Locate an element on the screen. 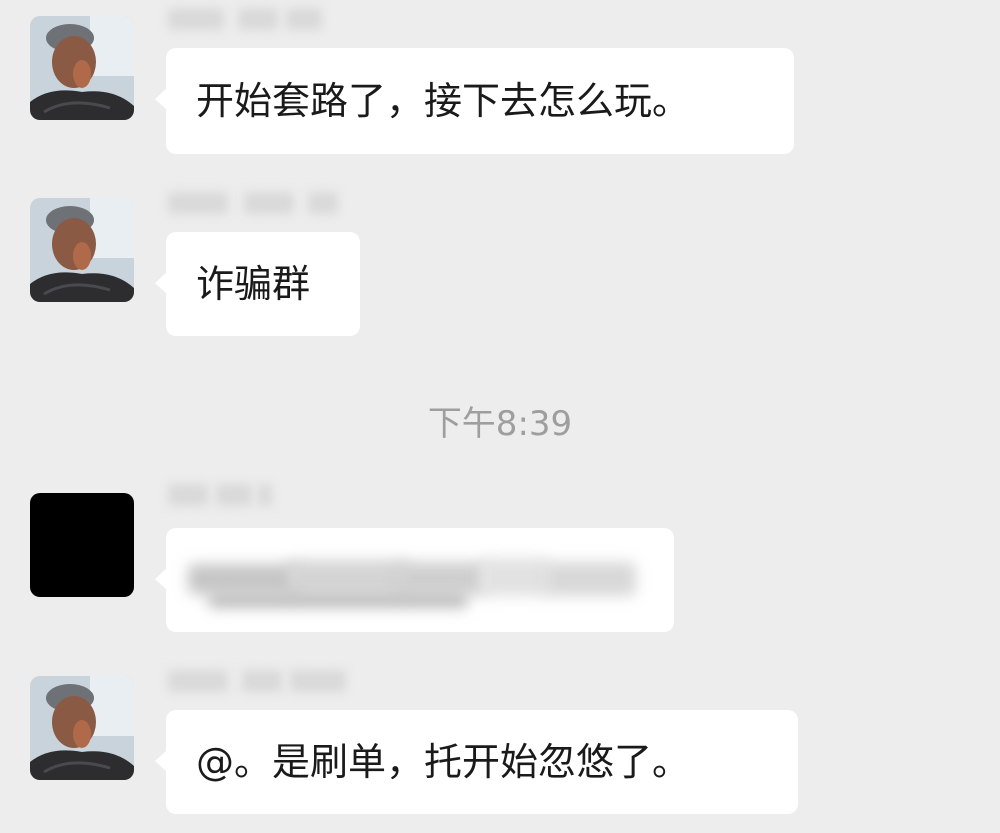 This screenshot has width=1000, height=833. message-text: 诈骗群 is located at coordinates (253, 284).